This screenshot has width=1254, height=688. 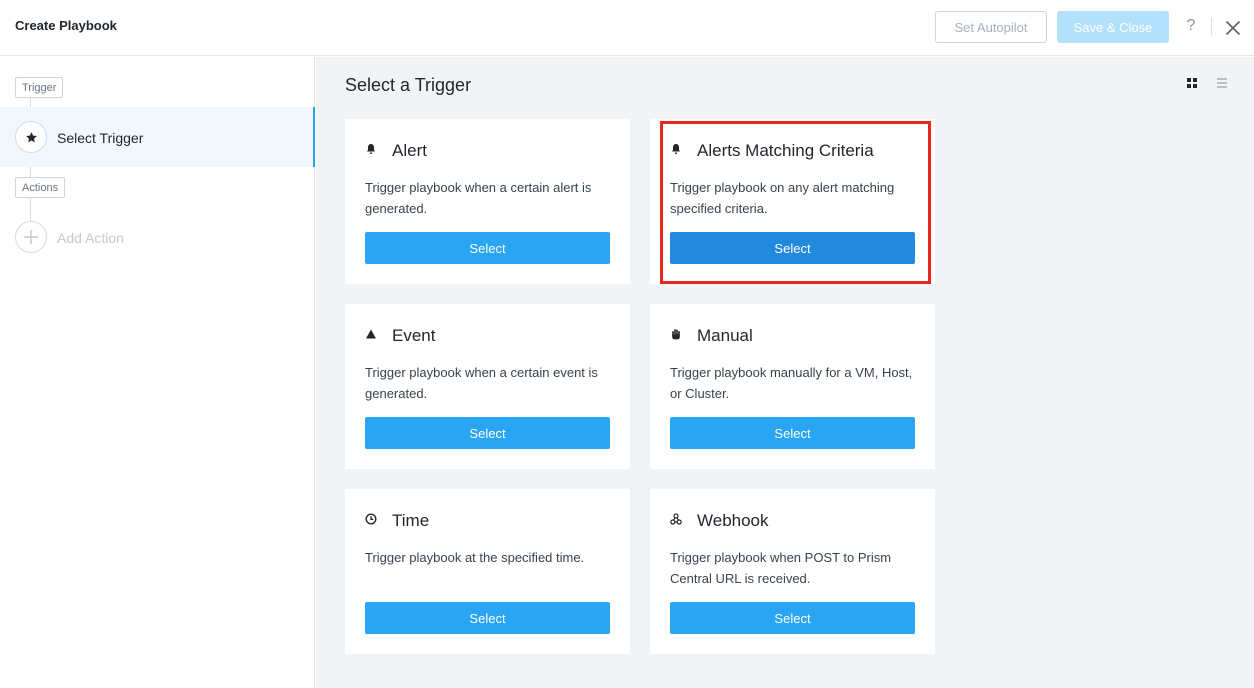 I want to click on trigger-tag: Trigger, so click(x=39, y=87).